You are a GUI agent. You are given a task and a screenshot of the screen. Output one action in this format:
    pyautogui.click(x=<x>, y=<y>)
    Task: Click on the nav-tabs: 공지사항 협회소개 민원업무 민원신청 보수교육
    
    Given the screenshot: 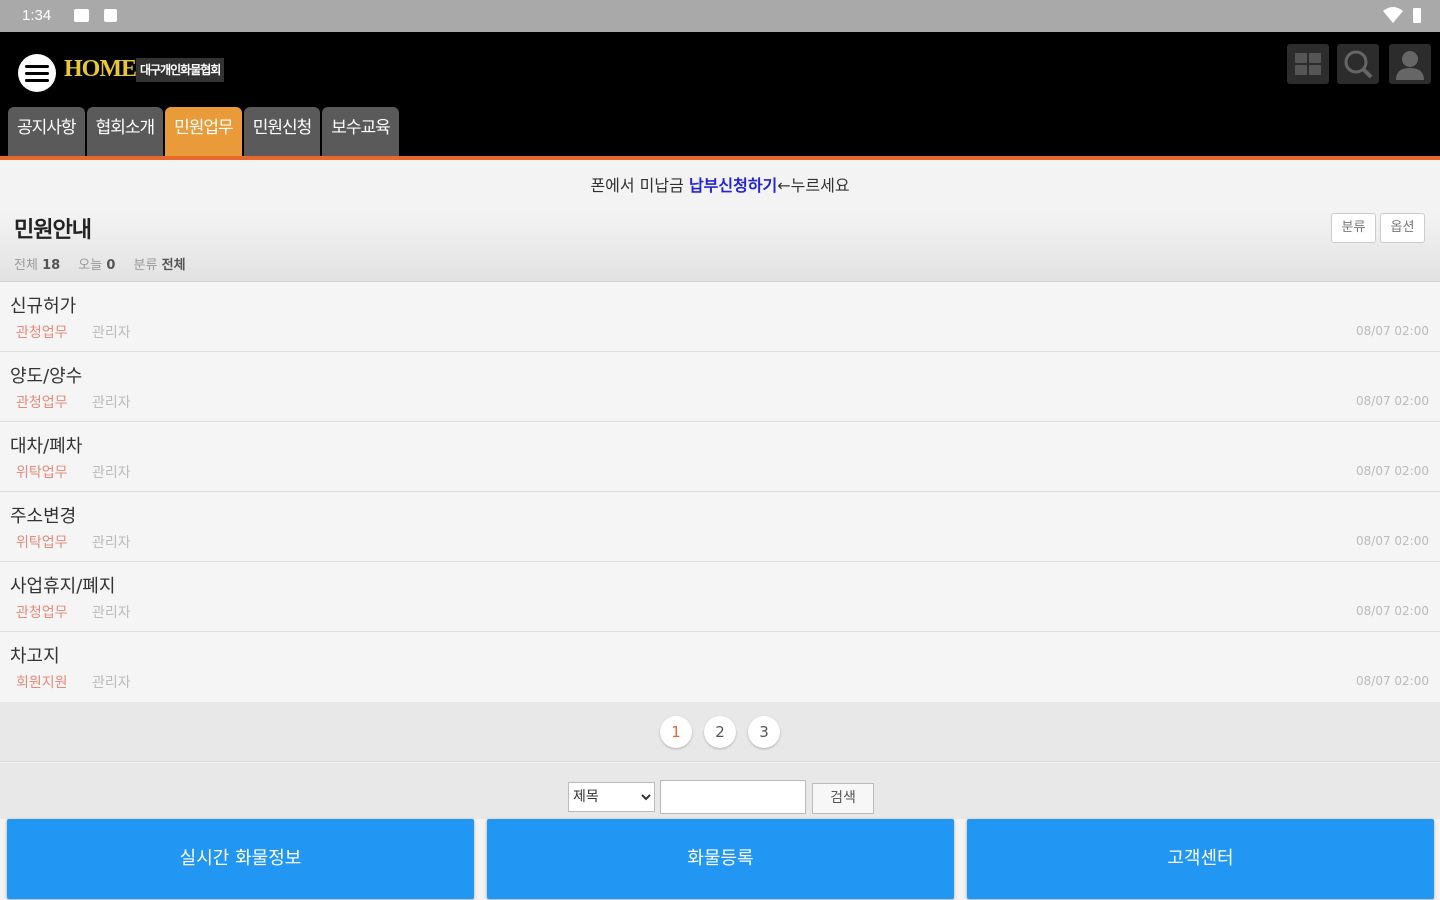 What is the action you would take?
    pyautogui.click(x=203, y=131)
    